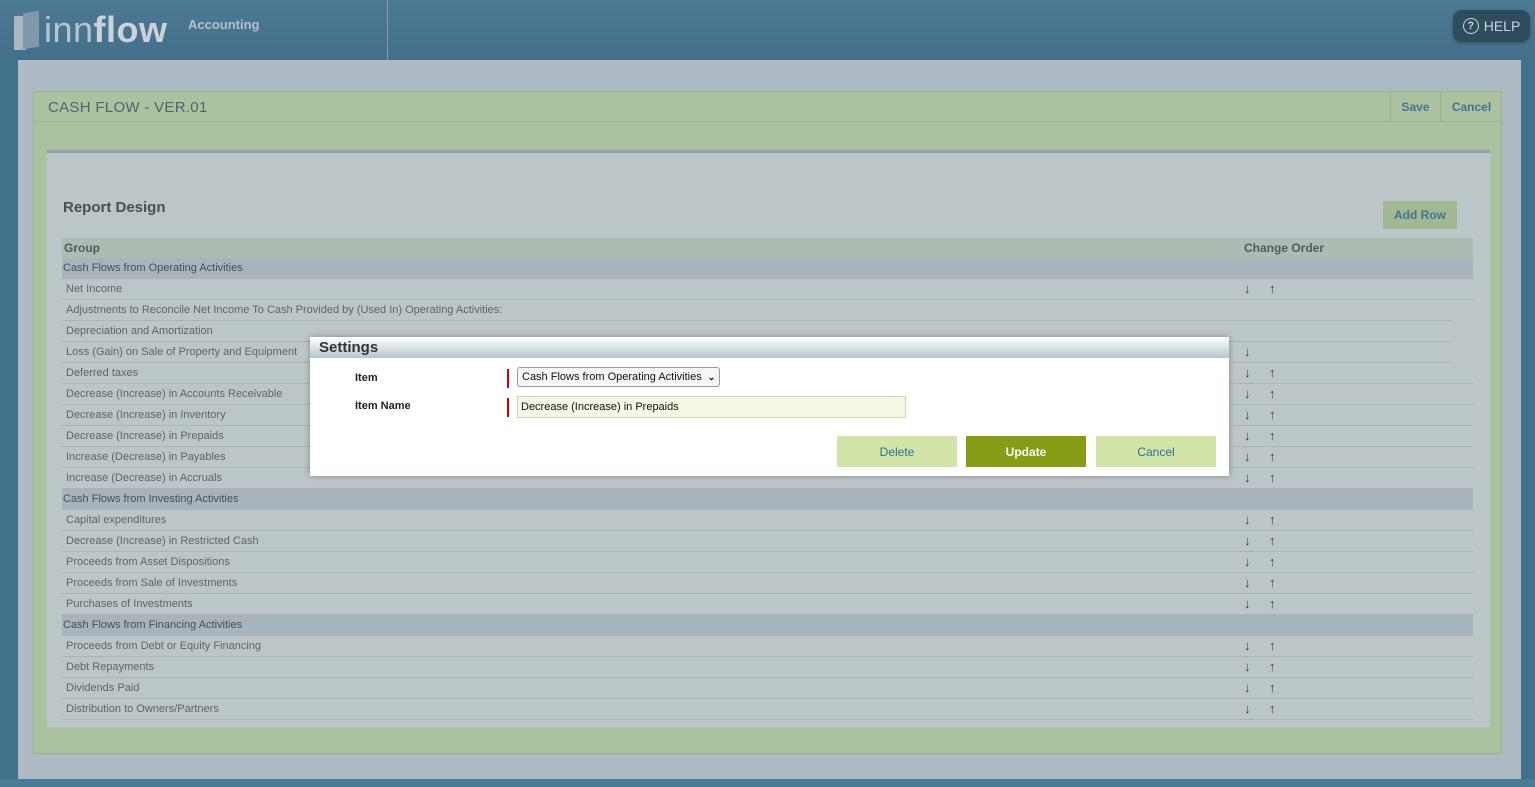  What do you see at coordinates (82, 248) in the screenshot?
I see `column-header-group: Group` at bounding box center [82, 248].